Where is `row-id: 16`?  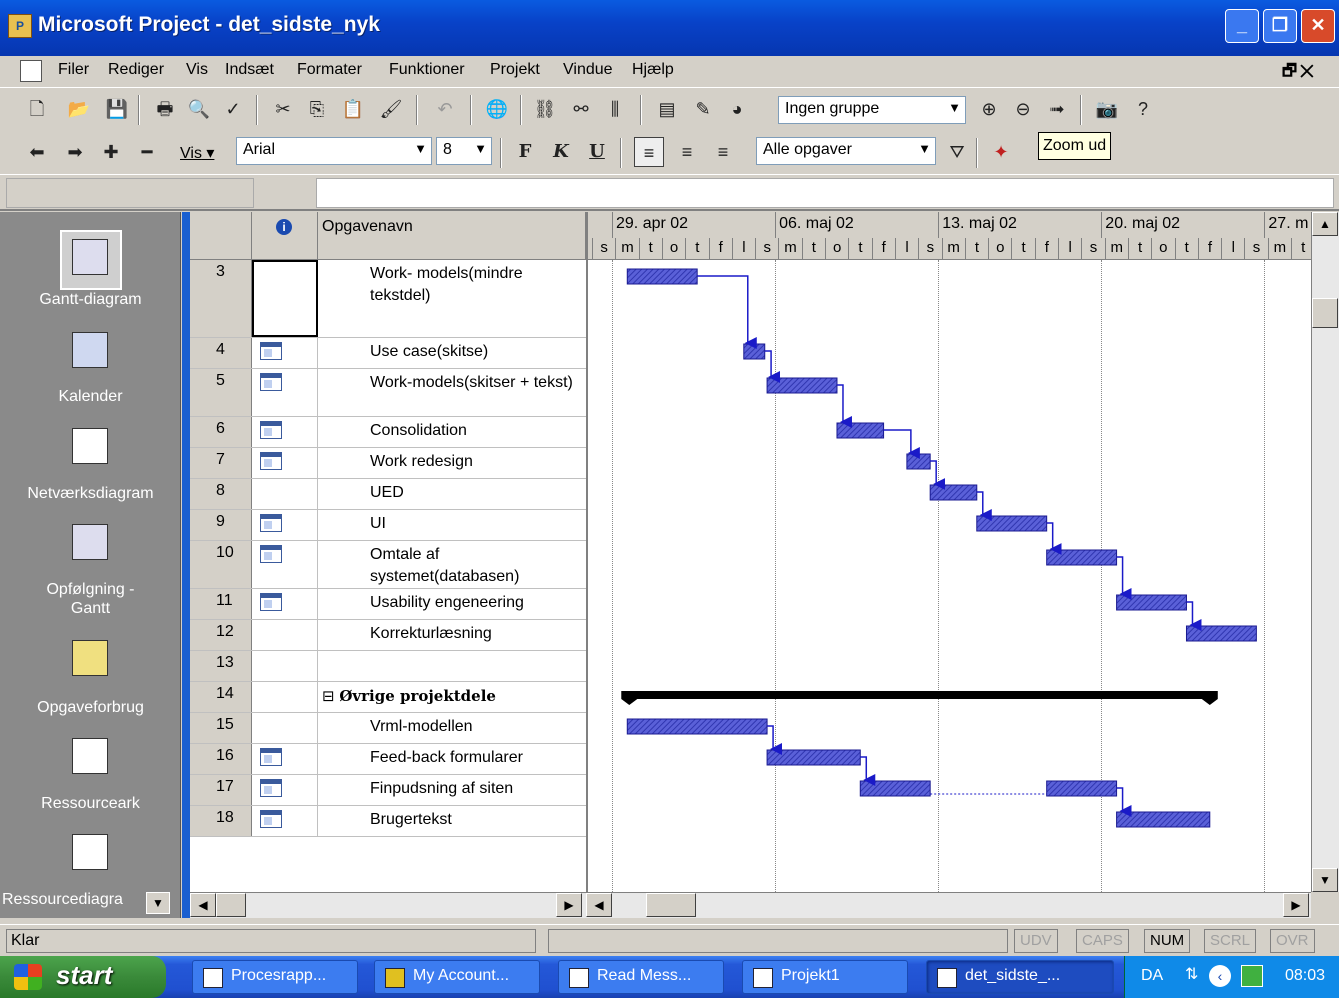
row-id: 16 is located at coordinates (221, 759).